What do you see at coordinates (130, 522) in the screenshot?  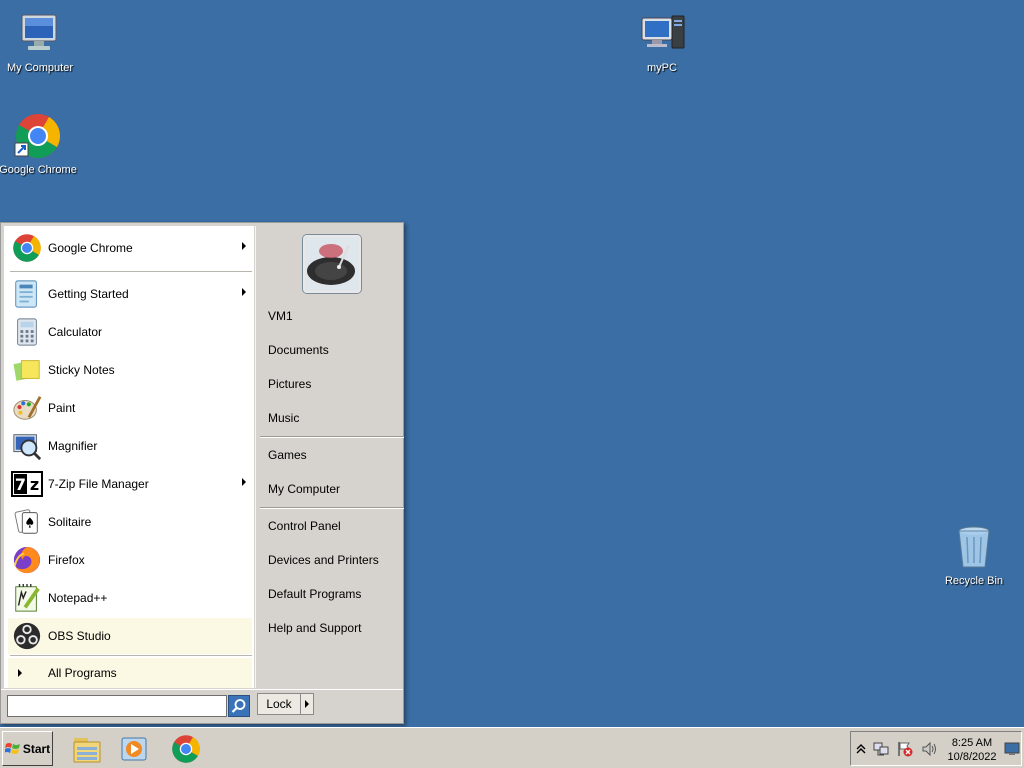 I see `start-menu-item-solitaire: Solitaire` at bounding box center [130, 522].